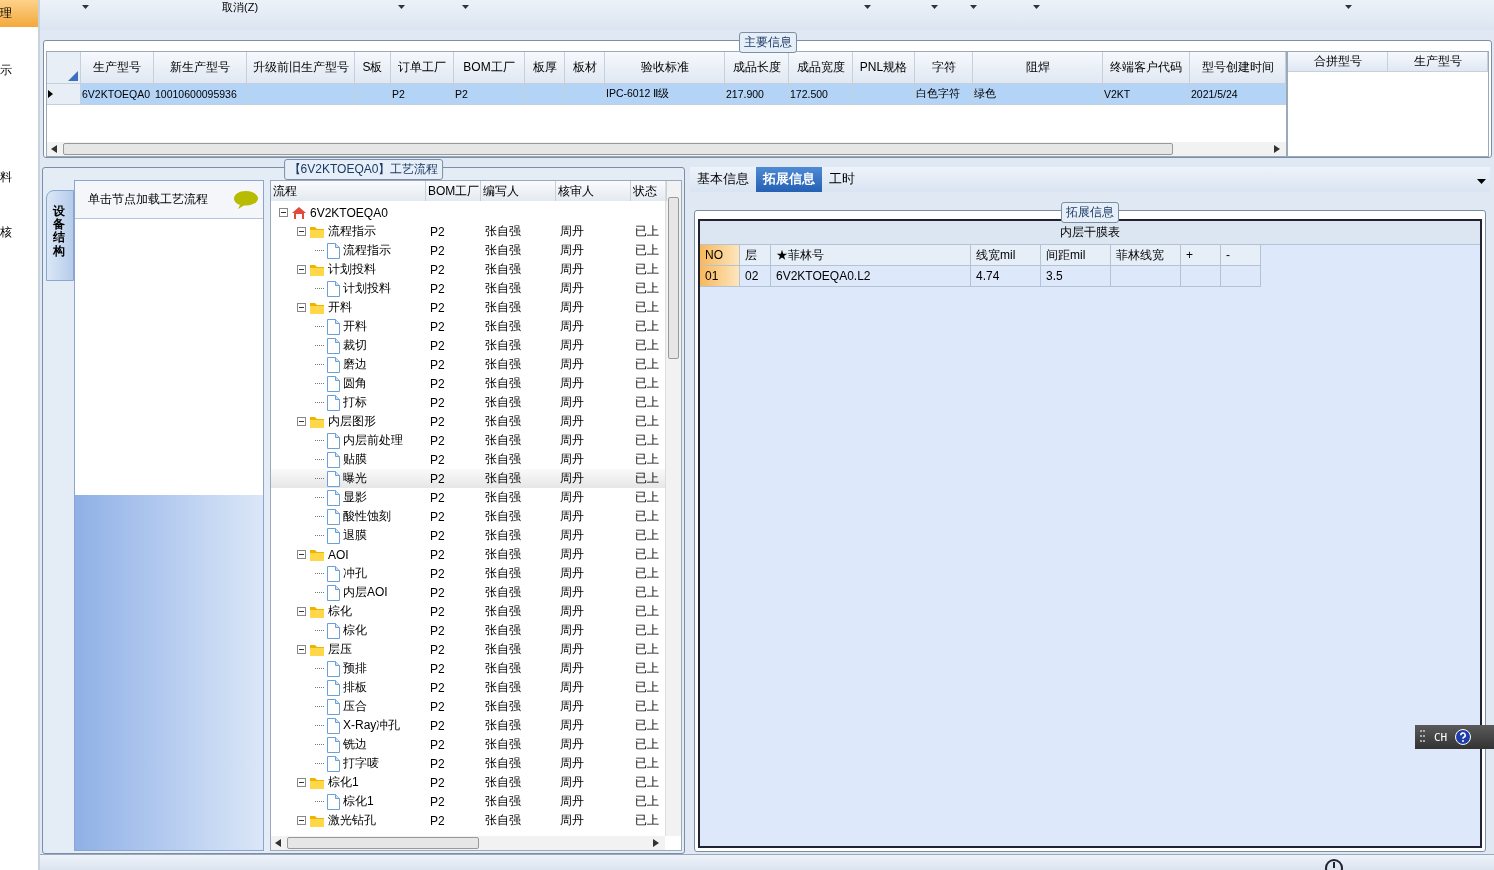 Image resolution: width=1494 pixels, height=870 pixels. I want to click on table-row: 01 02 6V2KTOEQA0.L2 4.74 3.5, so click(1090, 276).